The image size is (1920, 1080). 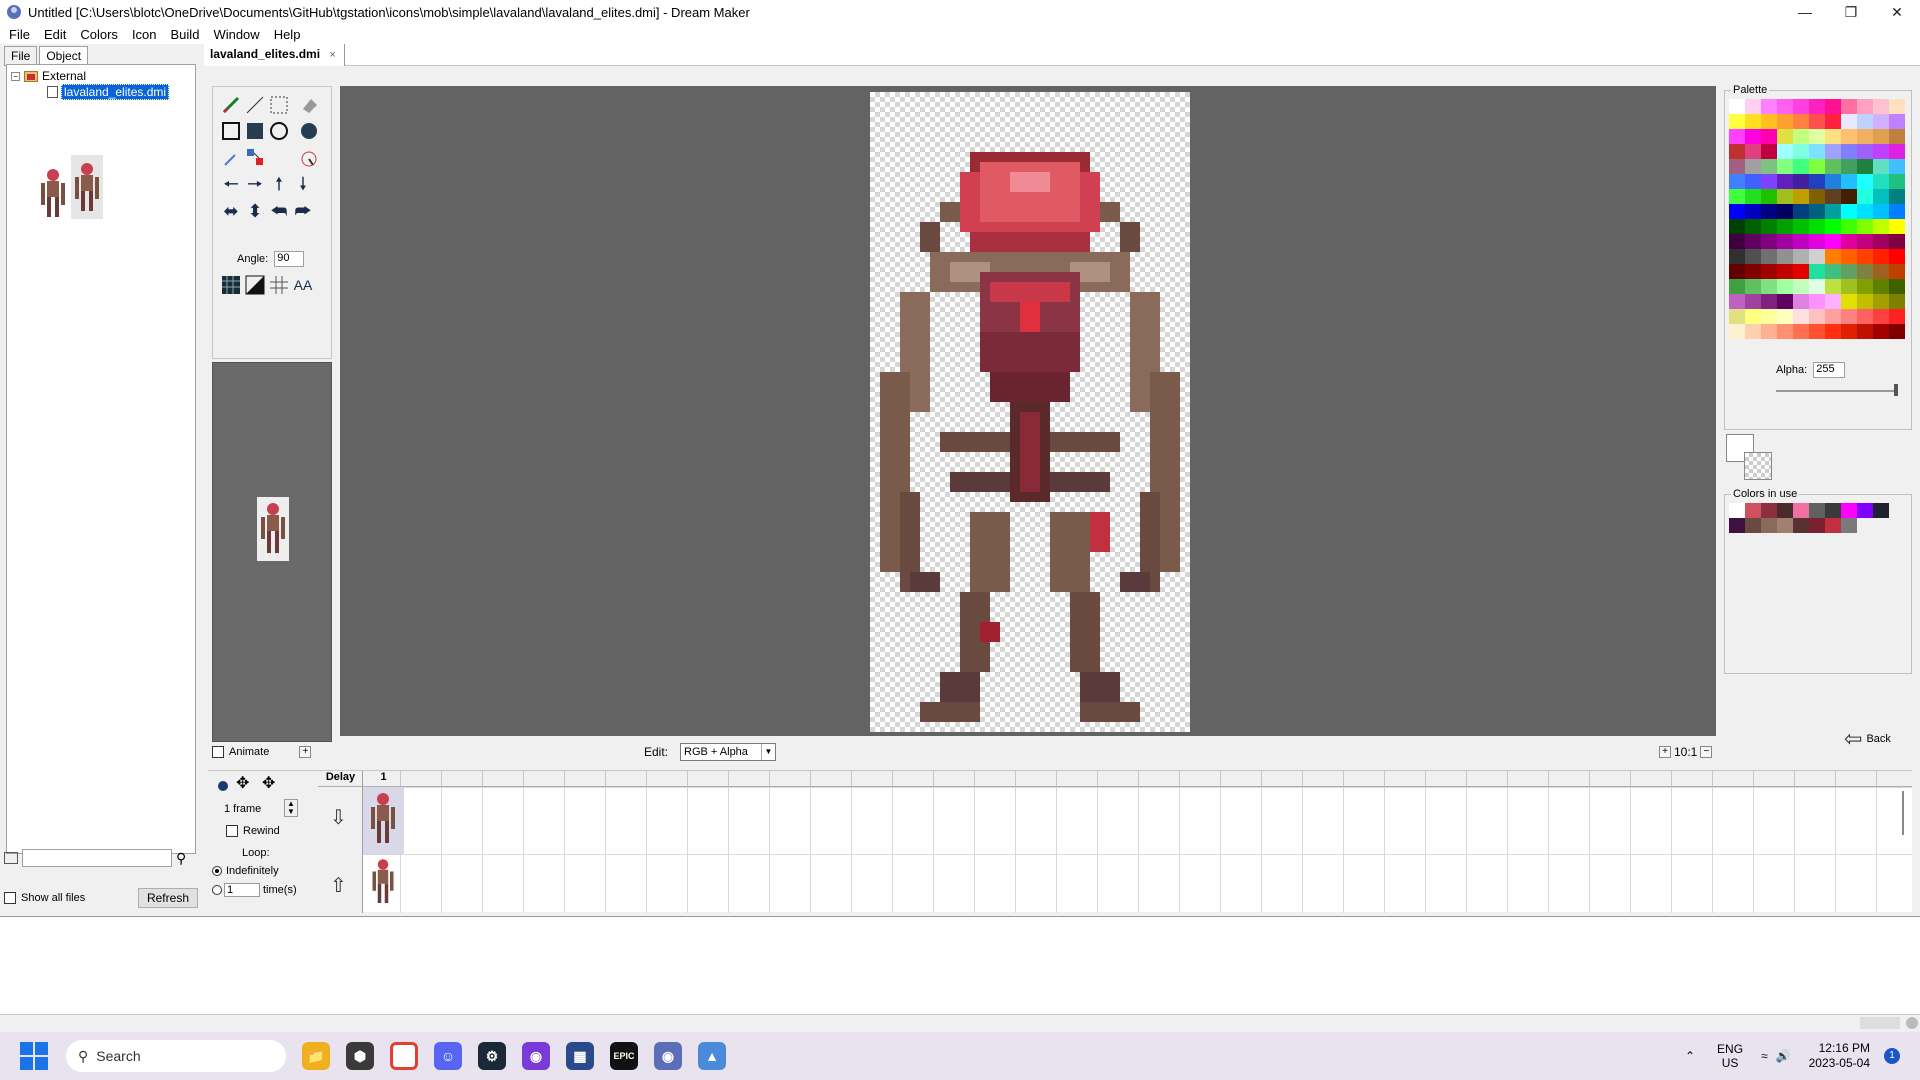 What do you see at coordinates (404, 1056) in the screenshot?
I see `chrome-icon` at bounding box center [404, 1056].